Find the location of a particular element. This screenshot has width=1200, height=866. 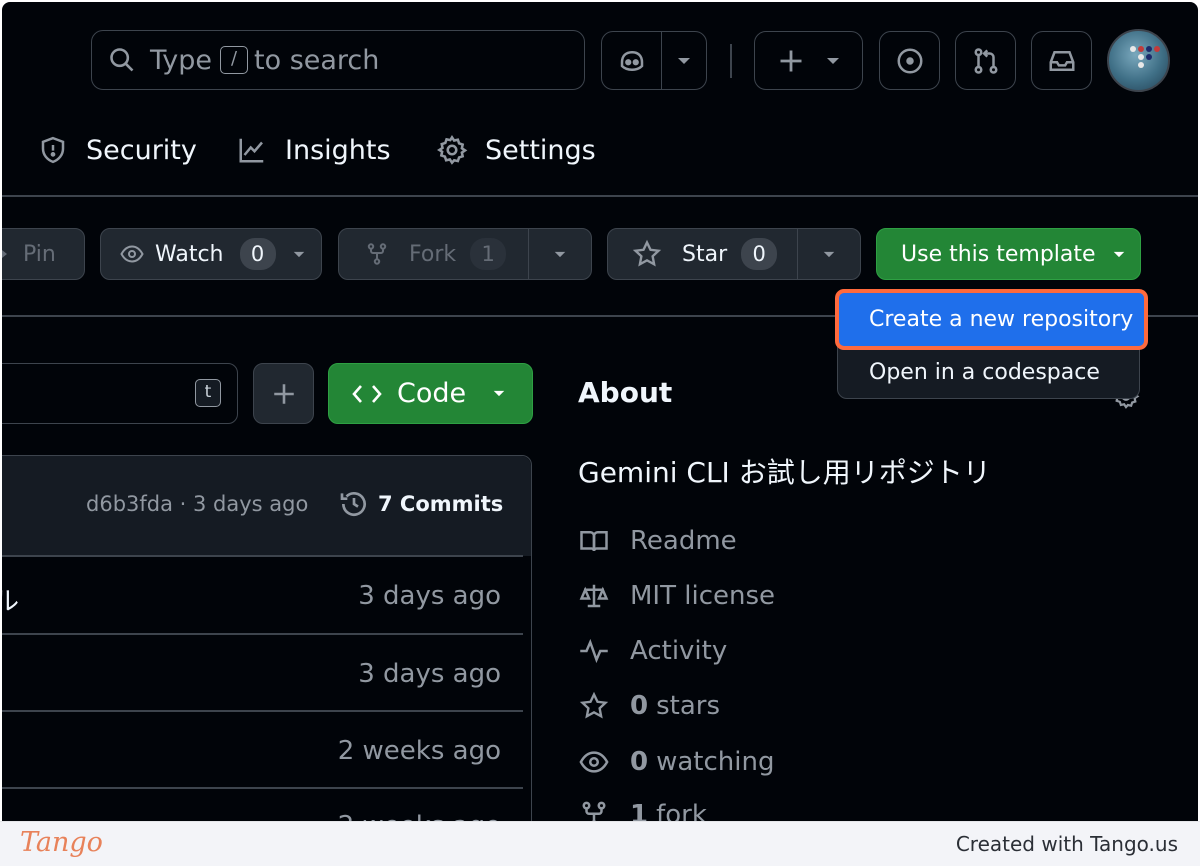

star-menu-button is located at coordinates (829, 254).